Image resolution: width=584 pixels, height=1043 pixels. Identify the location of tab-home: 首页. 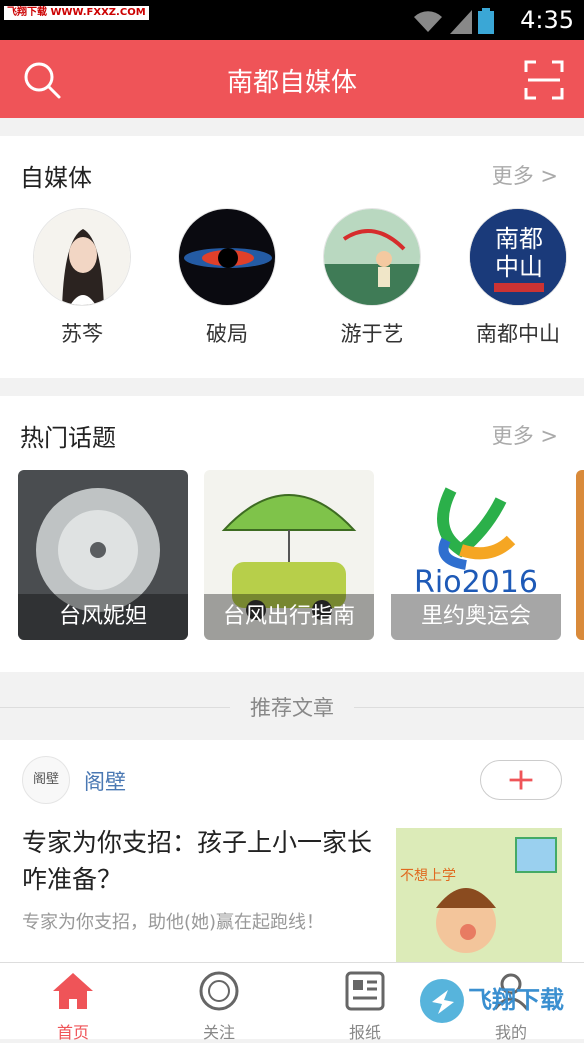
(73, 1002).